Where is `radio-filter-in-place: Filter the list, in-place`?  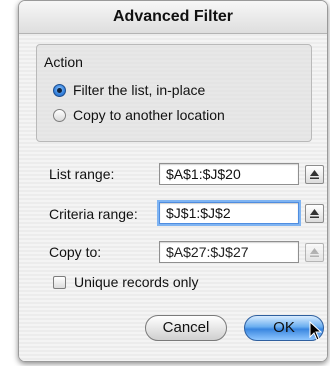
radio-filter-in-place: Filter the list, in-place is located at coordinates (129, 90).